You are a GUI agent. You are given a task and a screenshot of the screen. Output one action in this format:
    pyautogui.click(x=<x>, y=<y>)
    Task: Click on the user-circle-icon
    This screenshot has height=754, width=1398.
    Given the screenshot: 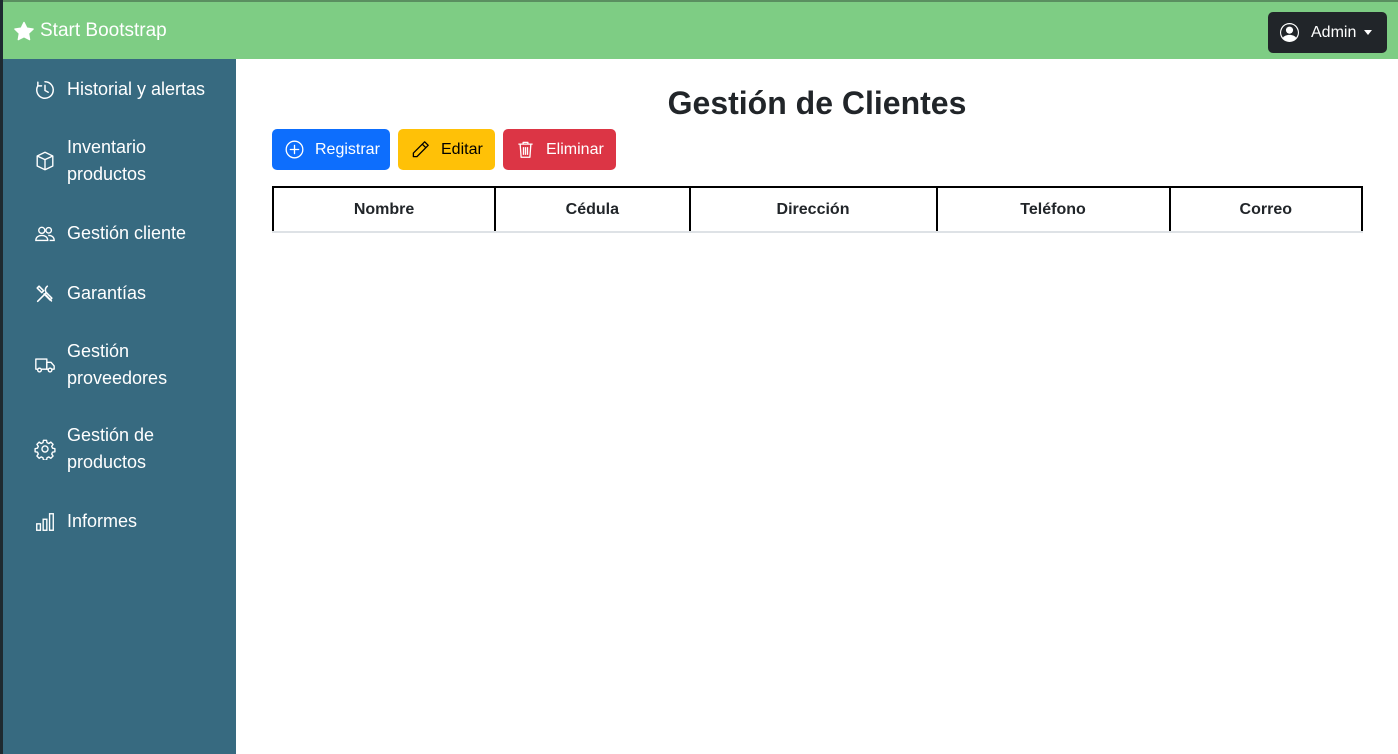 What is the action you would take?
    pyautogui.click(x=1289, y=32)
    